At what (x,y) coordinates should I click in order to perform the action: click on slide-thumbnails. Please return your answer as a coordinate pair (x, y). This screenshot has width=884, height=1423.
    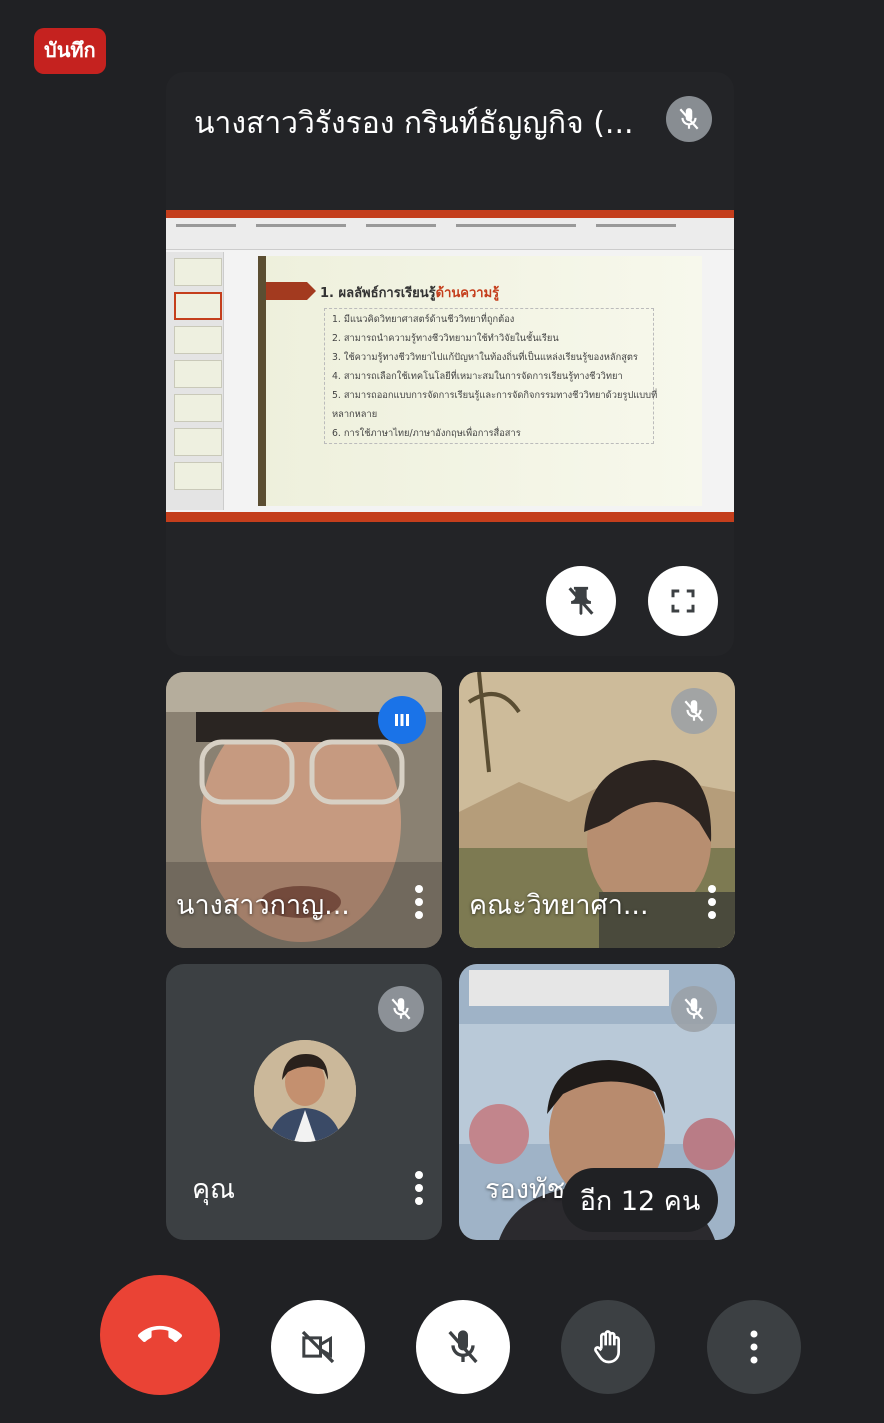
    Looking at the image, I should click on (195, 381).